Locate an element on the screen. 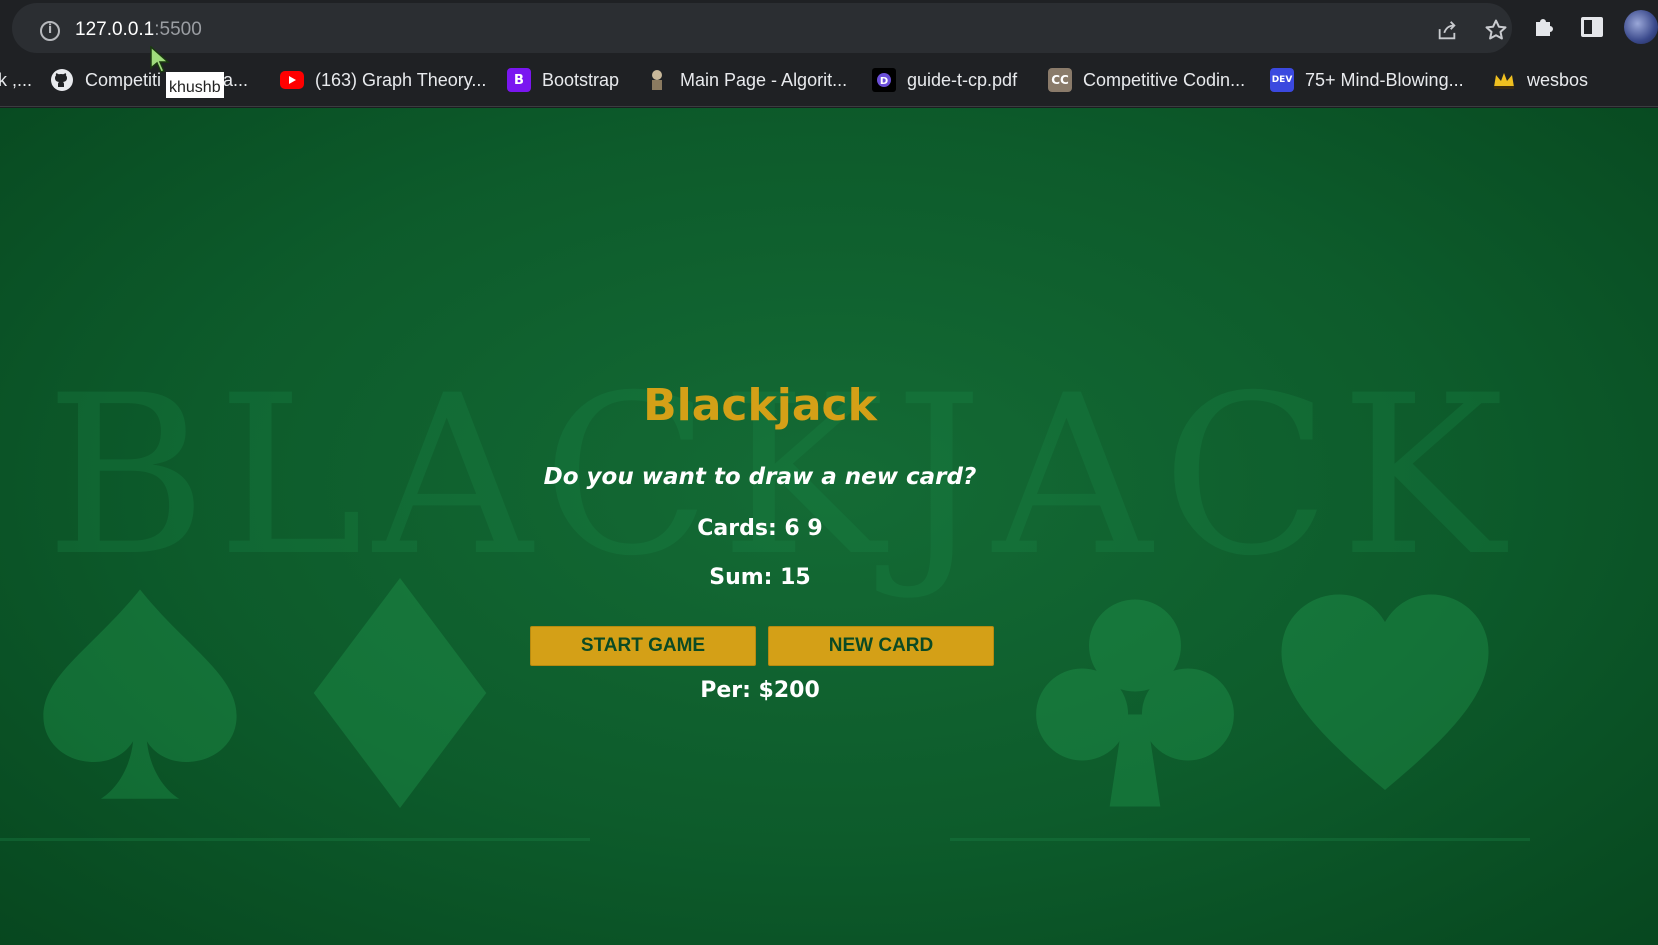 This screenshot has width=1658, height=945. algorithmica-icon is located at coordinates (657, 80).